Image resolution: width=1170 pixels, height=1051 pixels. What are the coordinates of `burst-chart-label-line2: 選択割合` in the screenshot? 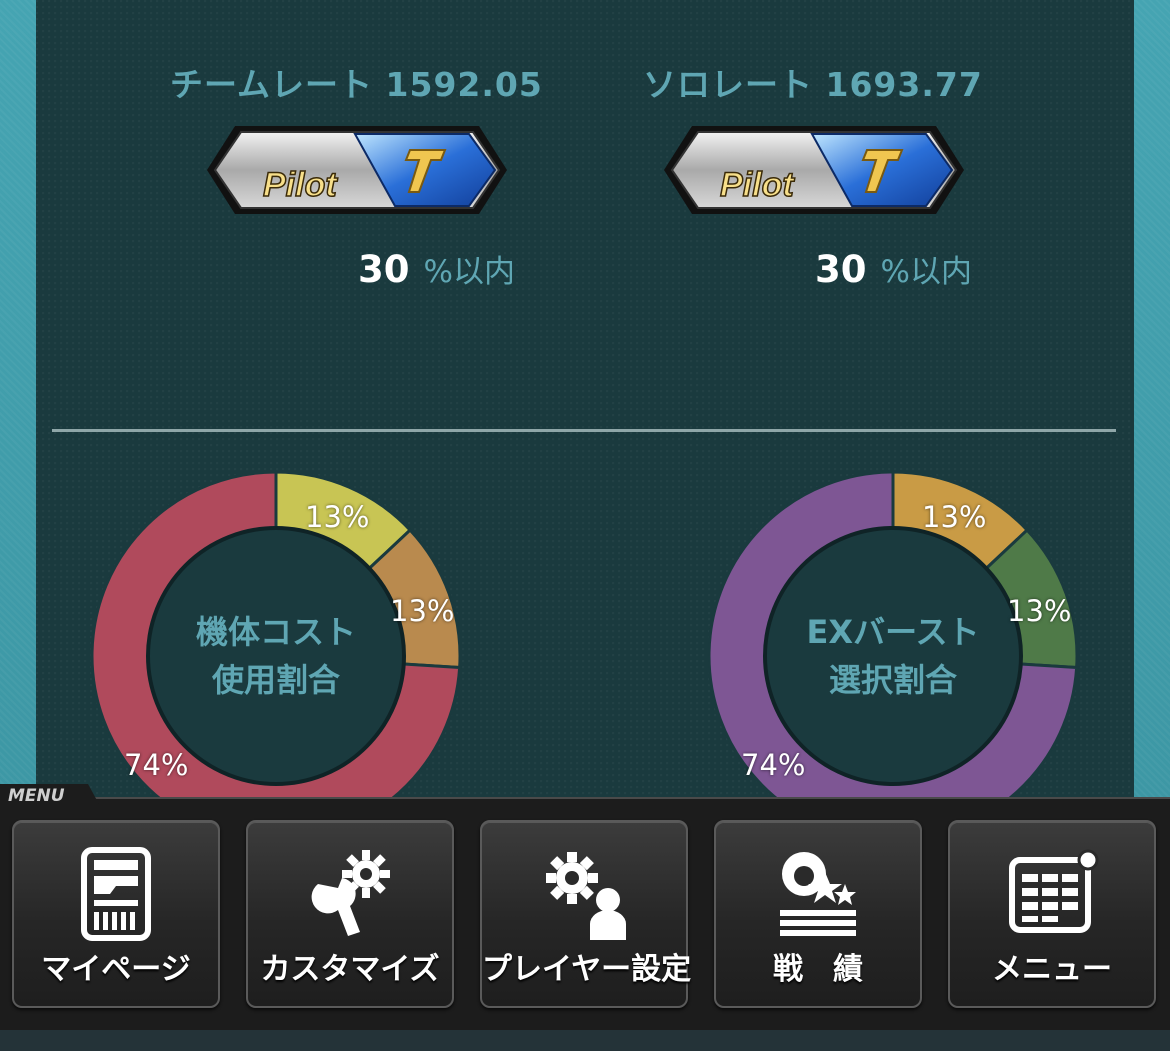 It's located at (892, 680).